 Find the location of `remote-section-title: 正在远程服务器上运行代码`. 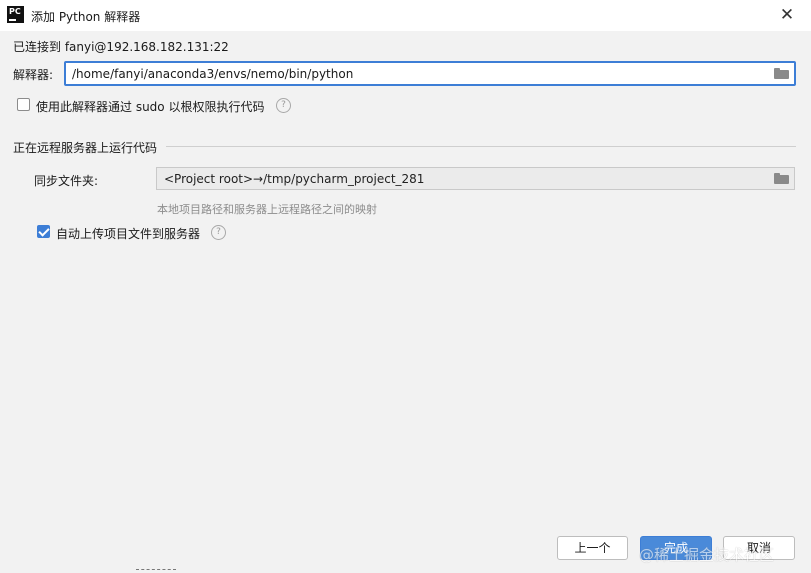

remote-section-title: 正在远程服务器上运行代码 is located at coordinates (85, 148).